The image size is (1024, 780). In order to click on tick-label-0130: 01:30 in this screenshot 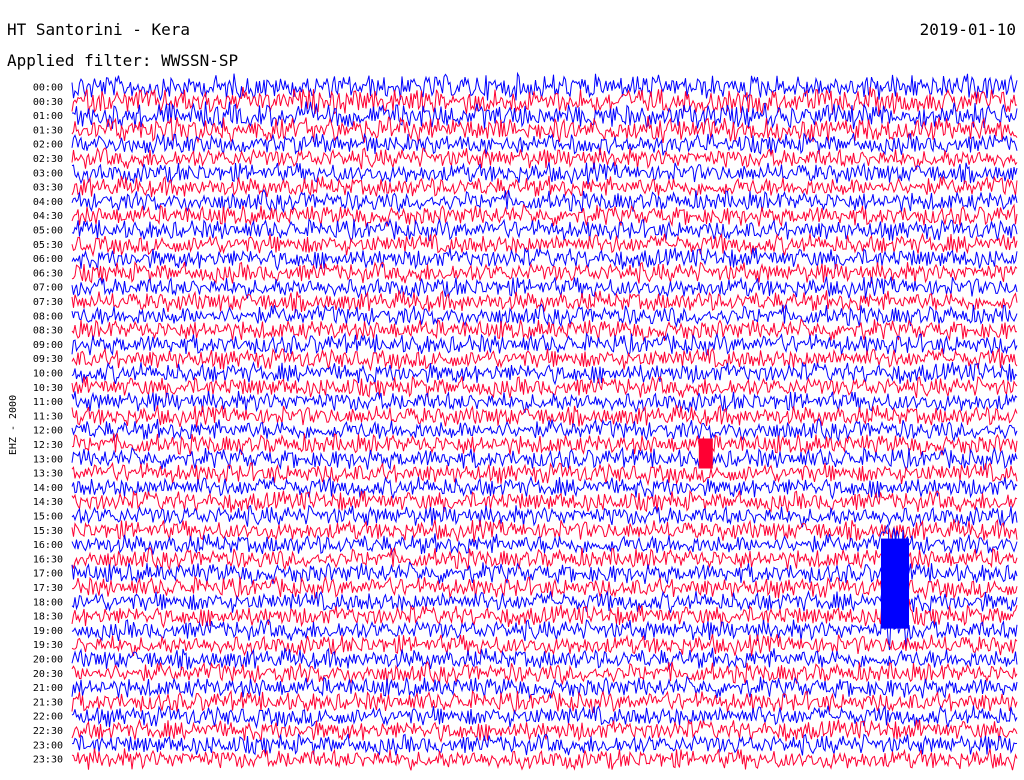, I will do `click(48, 130)`.